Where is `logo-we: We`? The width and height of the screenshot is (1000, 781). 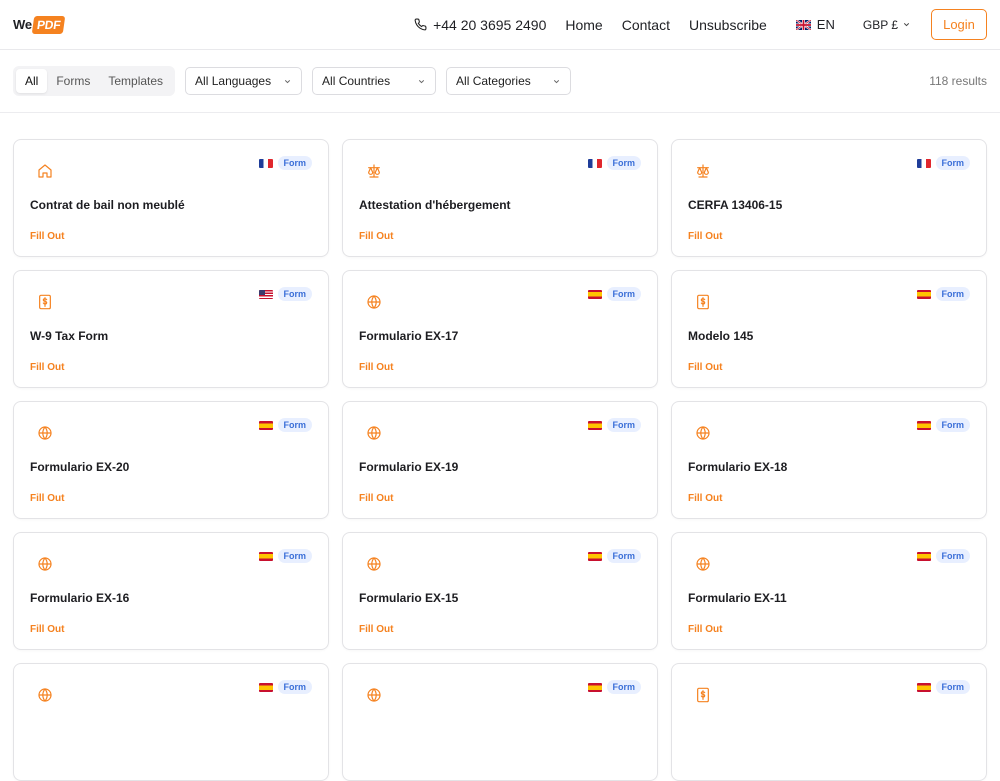 logo-we: We is located at coordinates (22, 24).